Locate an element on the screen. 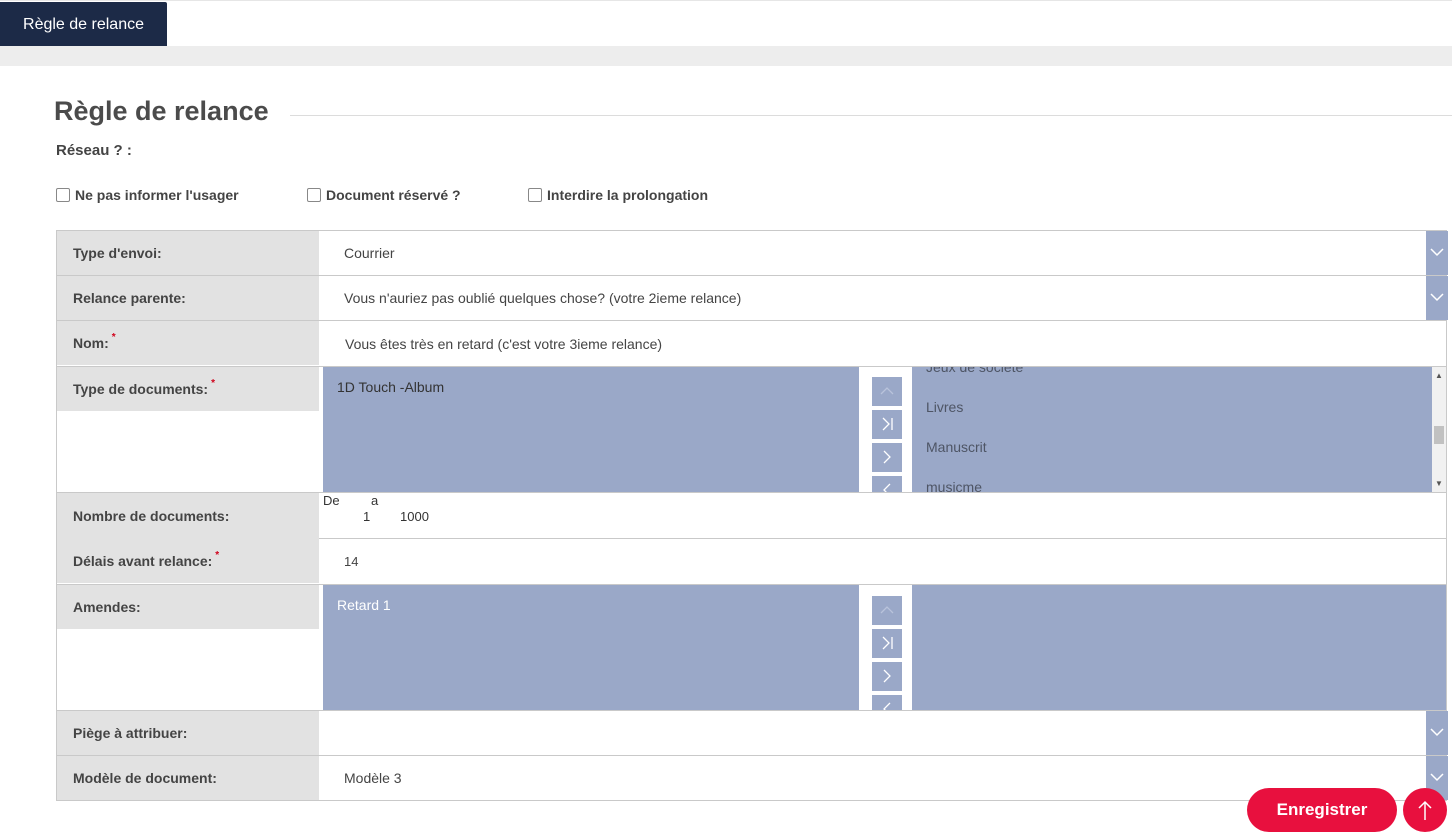 This screenshot has height=833, width=1452. header-band is located at coordinates (726, 56).